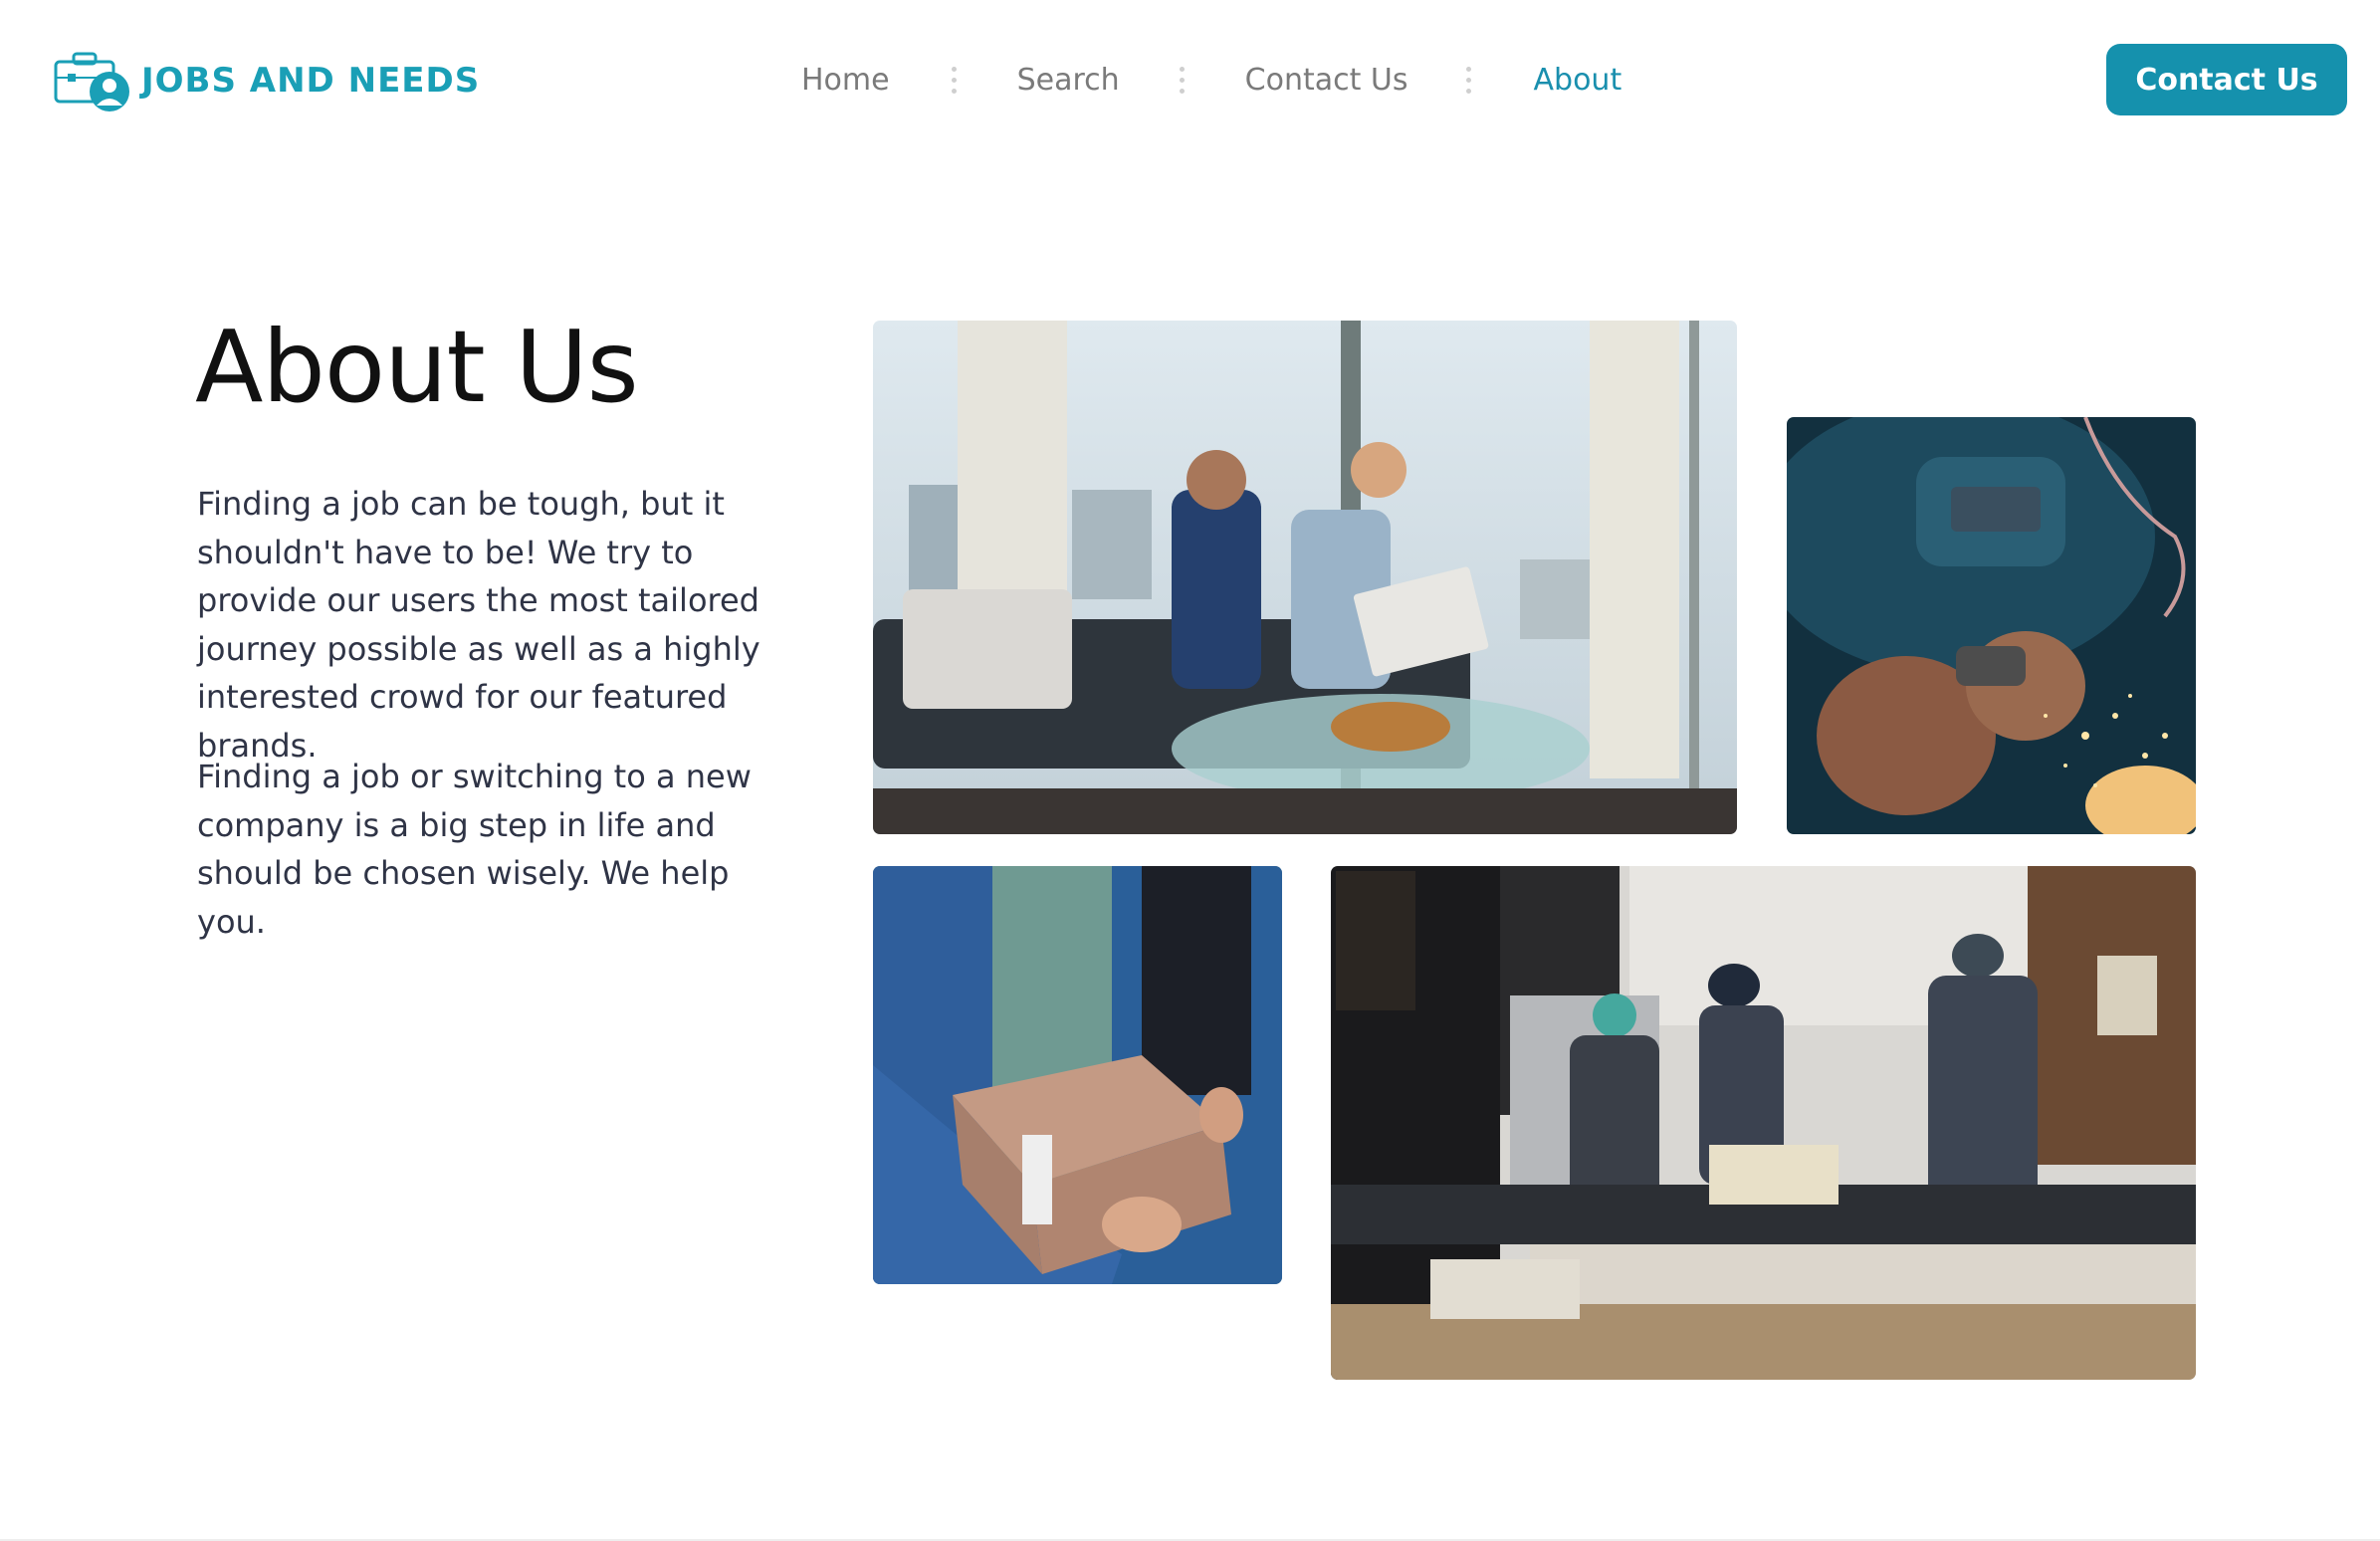 The image size is (2380, 1541). I want to click on package-delivery-photo, so click(1077, 1075).